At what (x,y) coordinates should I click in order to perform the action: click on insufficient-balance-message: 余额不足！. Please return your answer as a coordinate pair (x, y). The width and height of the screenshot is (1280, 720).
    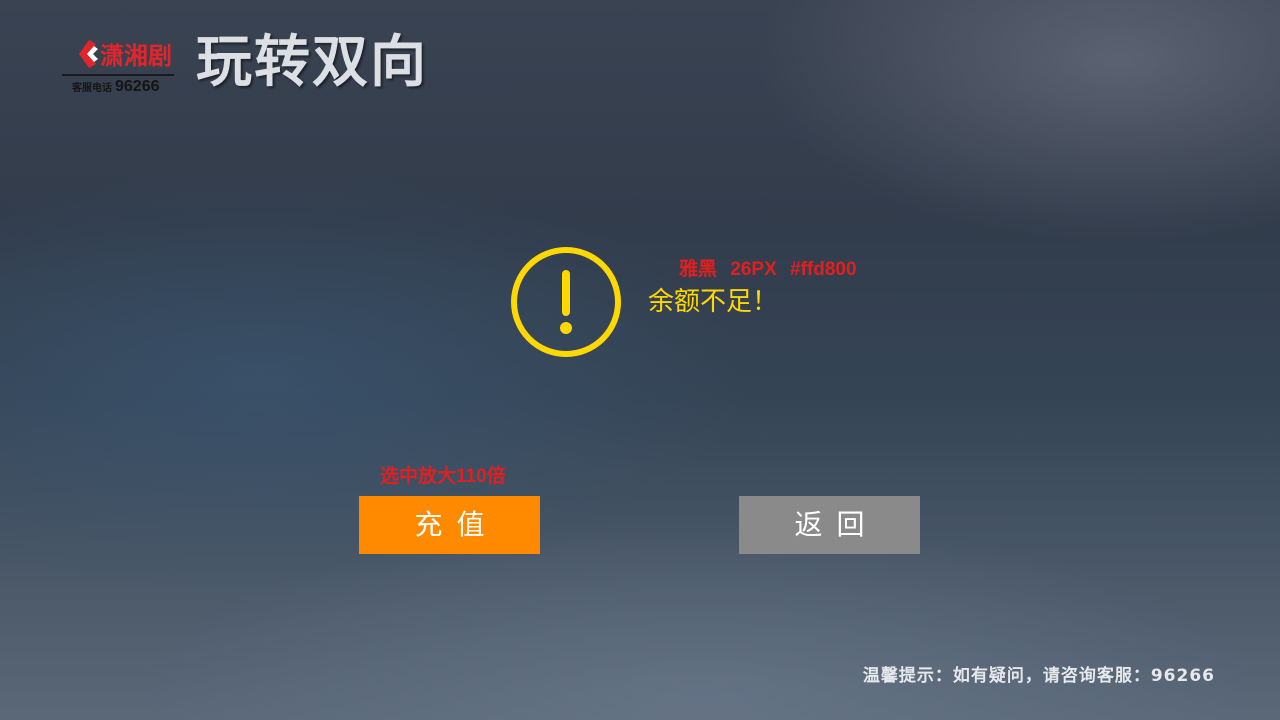
    Looking at the image, I should click on (713, 302).